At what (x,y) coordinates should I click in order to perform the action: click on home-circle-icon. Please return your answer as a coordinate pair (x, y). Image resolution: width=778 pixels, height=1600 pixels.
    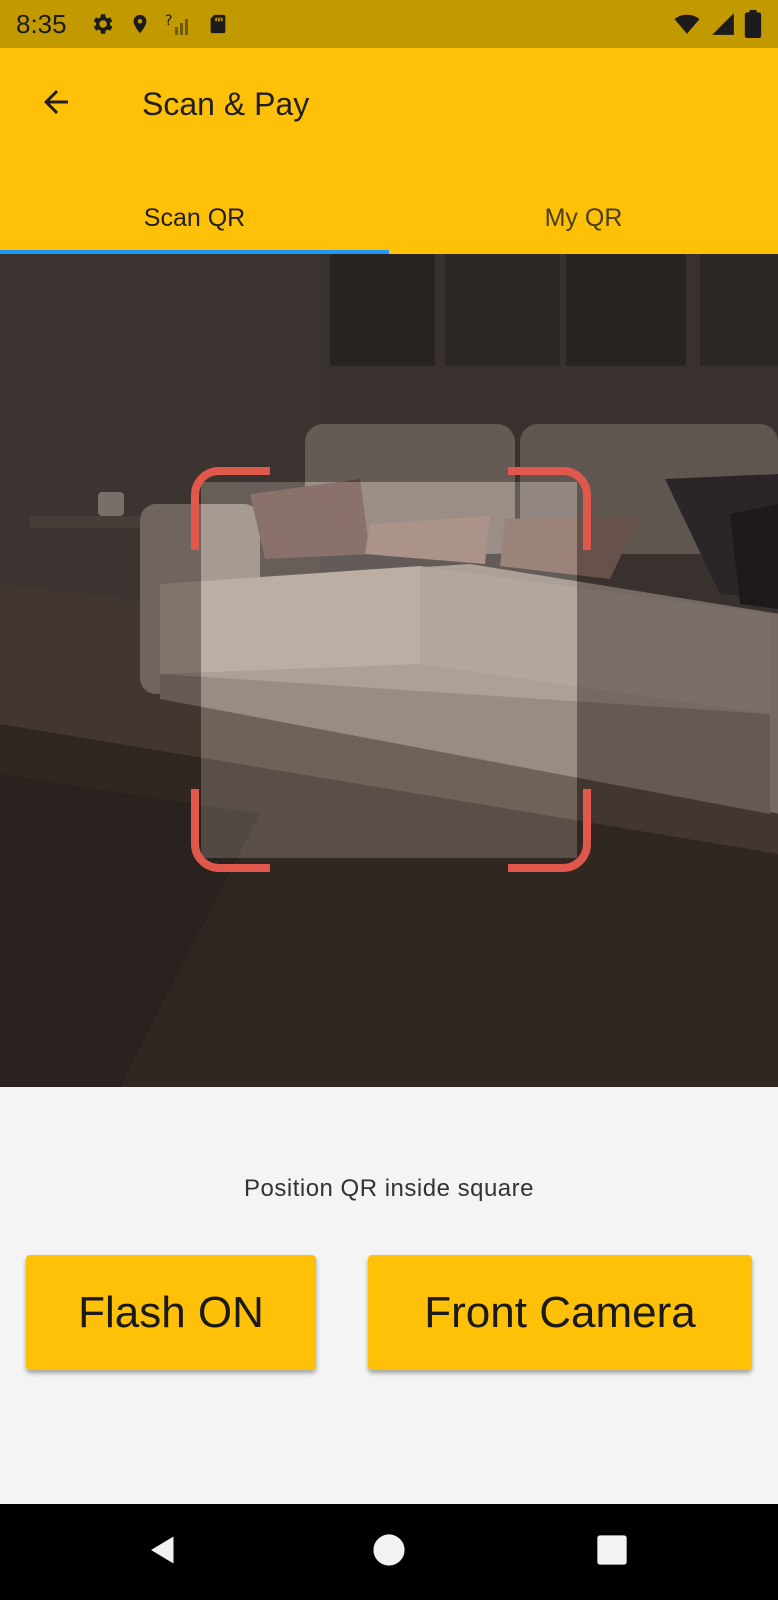
    Looking at the image, I should click on (389, 1552).